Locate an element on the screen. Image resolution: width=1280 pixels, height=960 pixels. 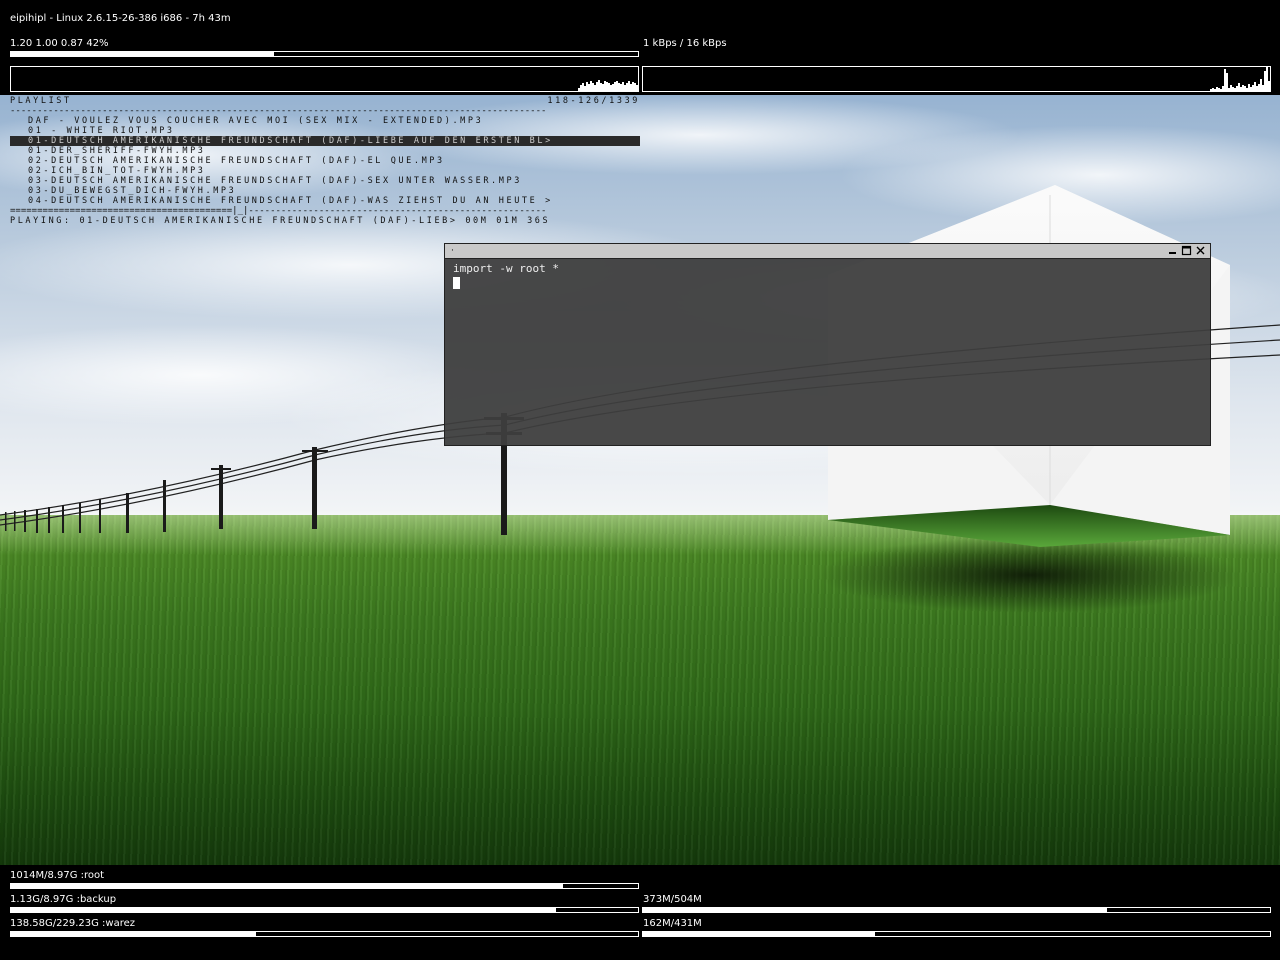
cpu-bar-fill is located at coordinates (143, 54).